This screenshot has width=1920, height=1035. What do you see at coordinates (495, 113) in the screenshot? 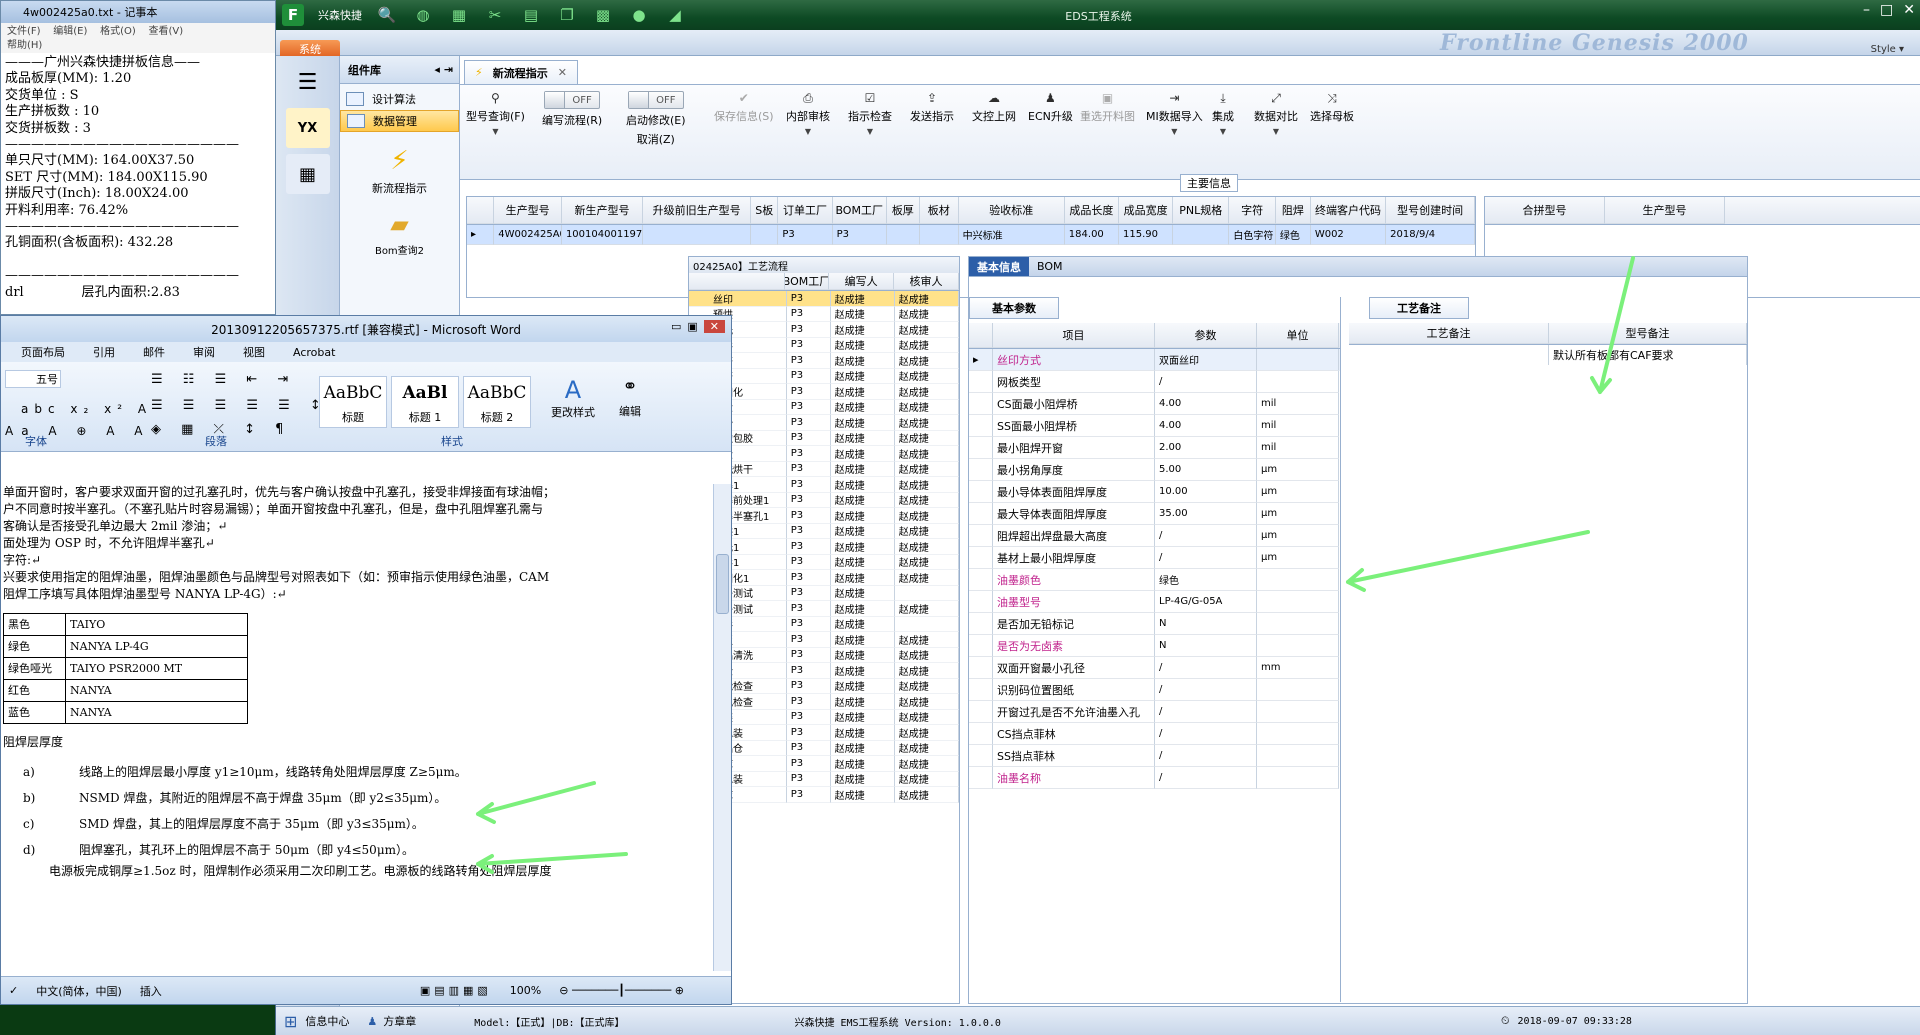
I see `model-query-button: ⚲ 型号查询(F) ▼` at bounding box center [495, 113].